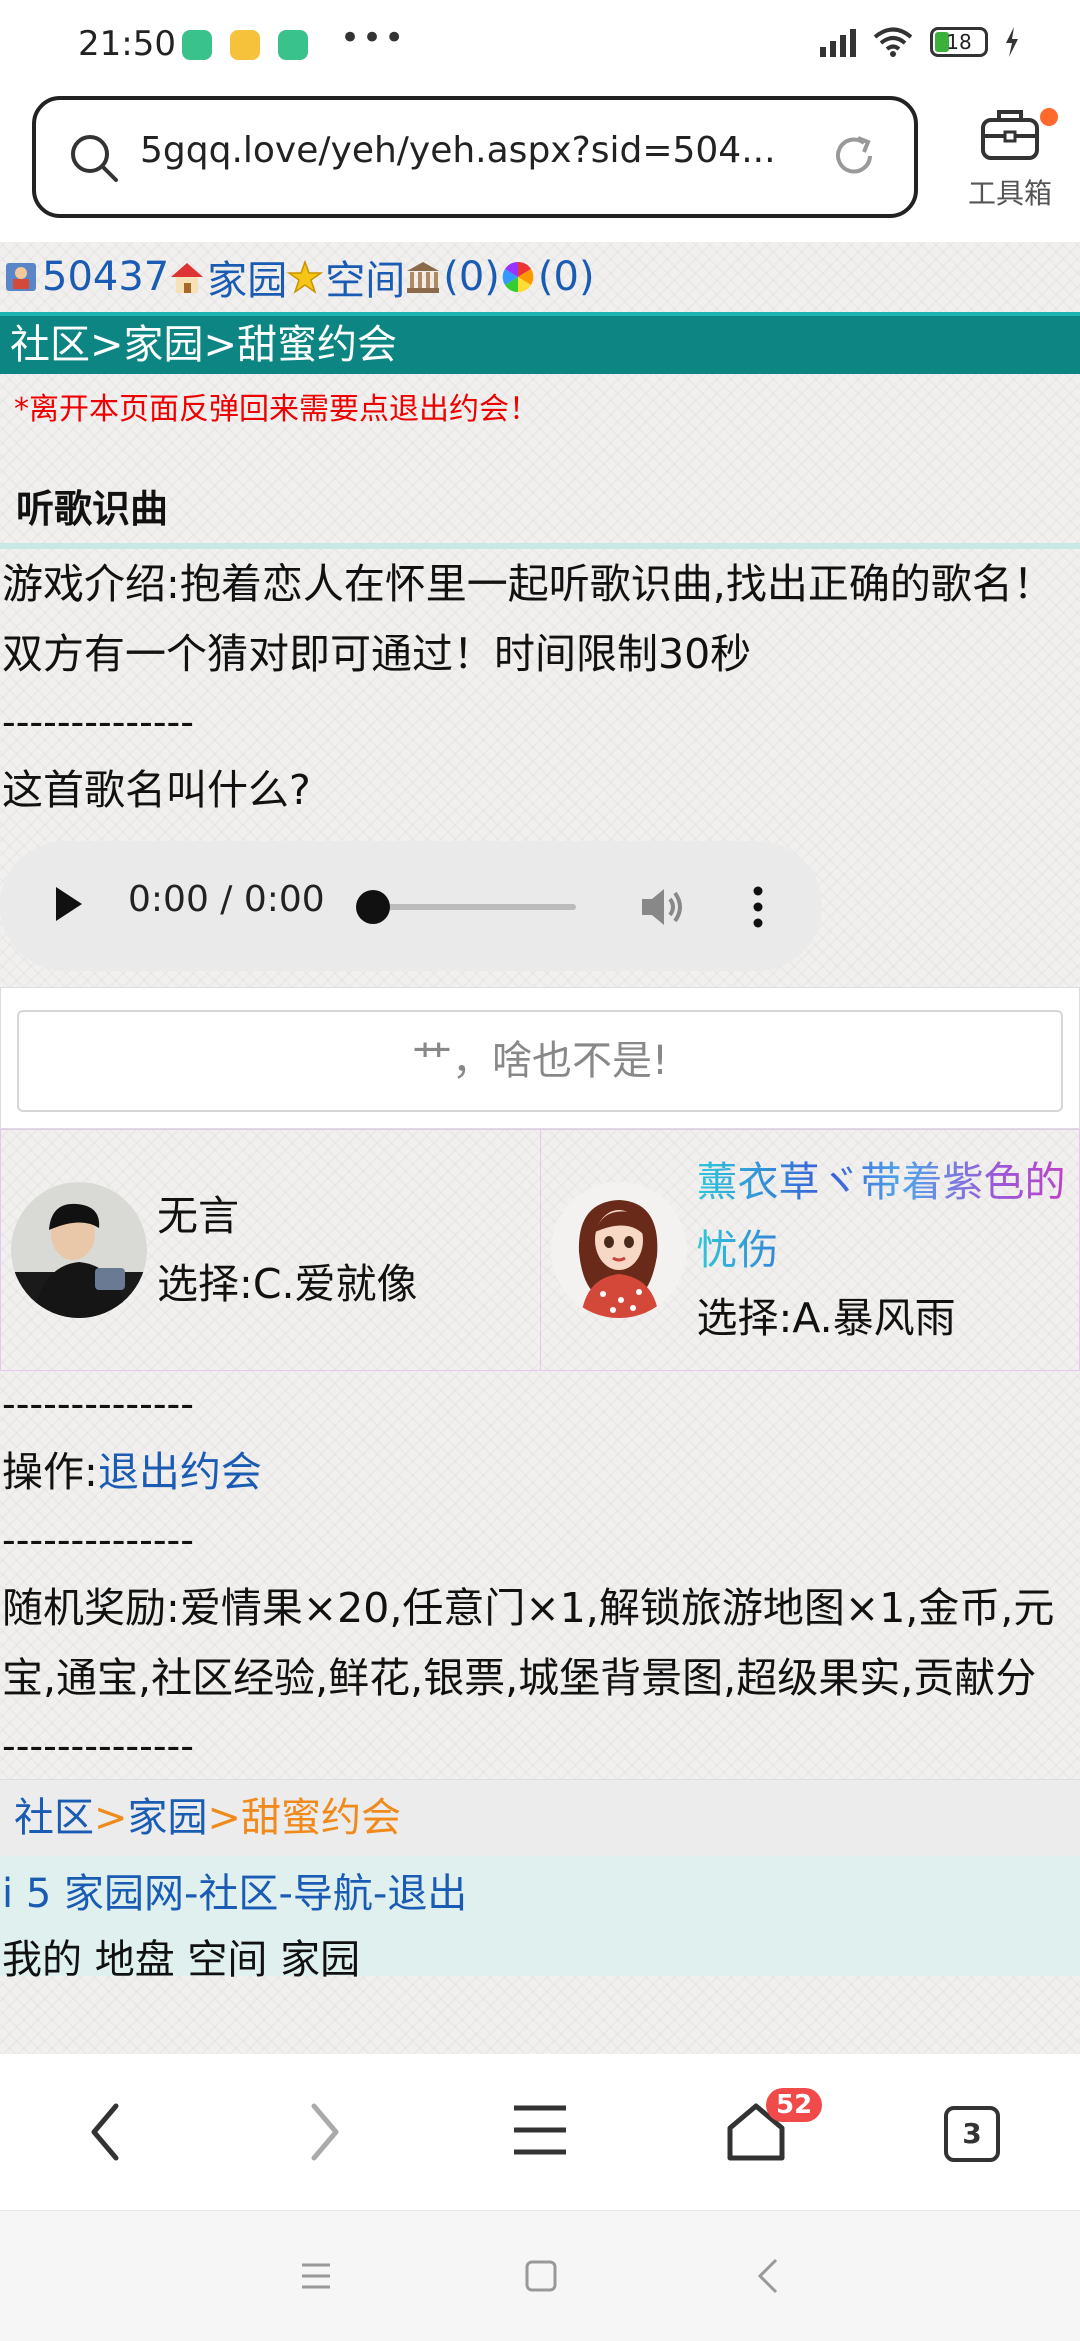 The height and width of the screenshot is (2341, 1080). I want to click on players-row: 无言 选择:C.爱就像 薰衣草ヾ带着紫色的忧伤 选择:A.暴风雨, so click(540, 1250).